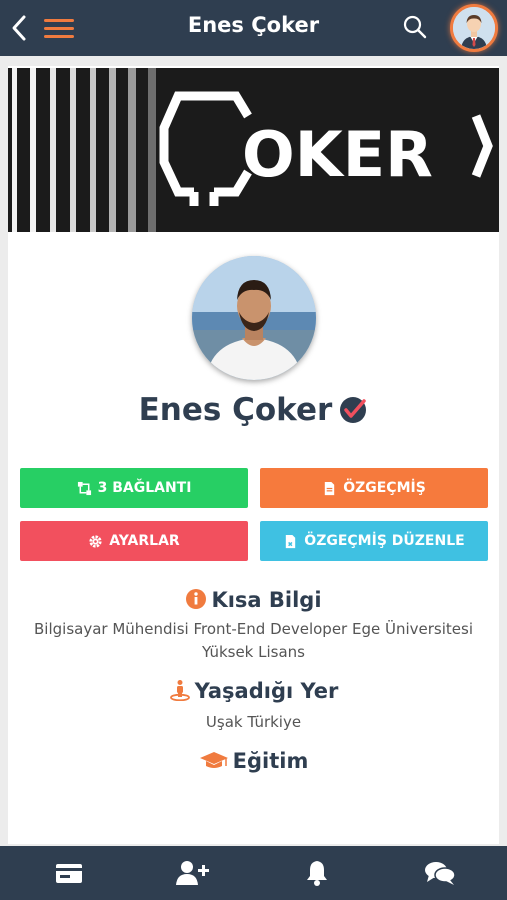 This screenshot has height=900, width=507. Describe the element at coordinates (384, 488) in the screenshot. I see `resume-label: ÖZGEÇMİŞ` at that location.